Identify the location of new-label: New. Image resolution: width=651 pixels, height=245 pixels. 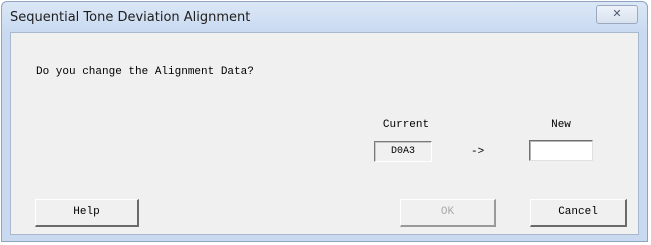
(561, 125).